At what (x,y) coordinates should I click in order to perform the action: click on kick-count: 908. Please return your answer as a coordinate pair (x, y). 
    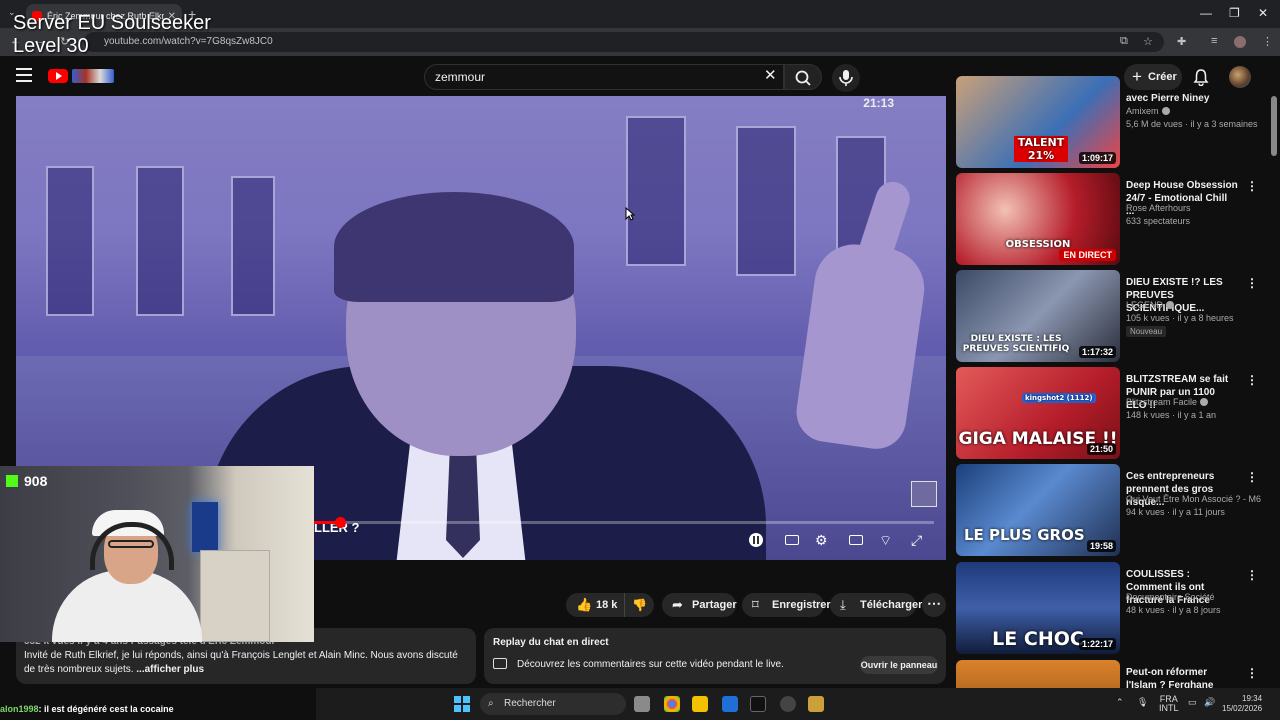
    Looking at the image, I should click on (36, 481).